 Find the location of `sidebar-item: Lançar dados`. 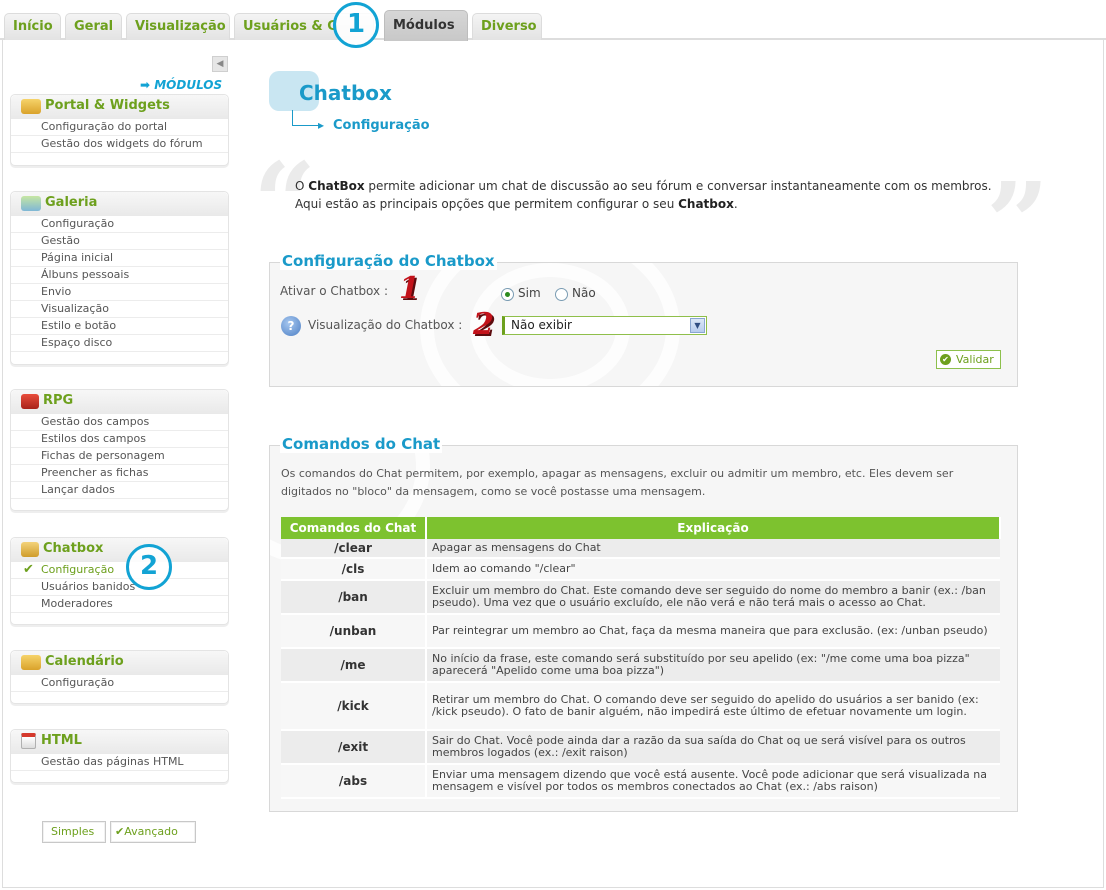

sidebar-item: Lançar dados is located at coordinates (119, 490).